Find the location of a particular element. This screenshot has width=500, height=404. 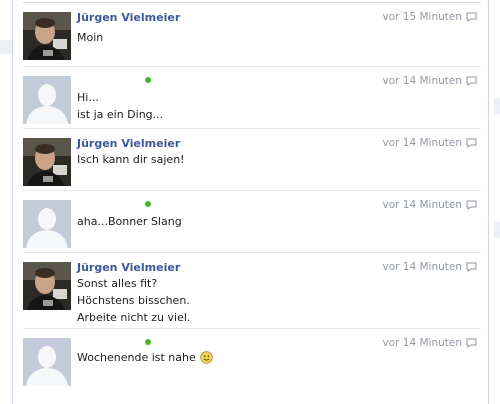

message-text: Wochenende ist nahe is located at coordinates (136, 357).